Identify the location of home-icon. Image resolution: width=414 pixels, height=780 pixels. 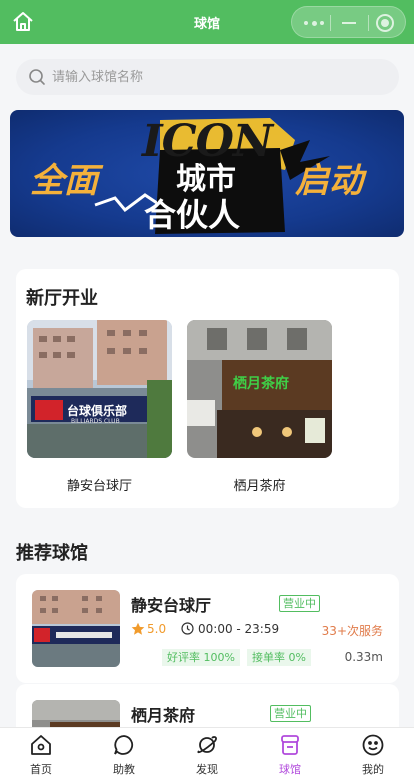
(41, 745).